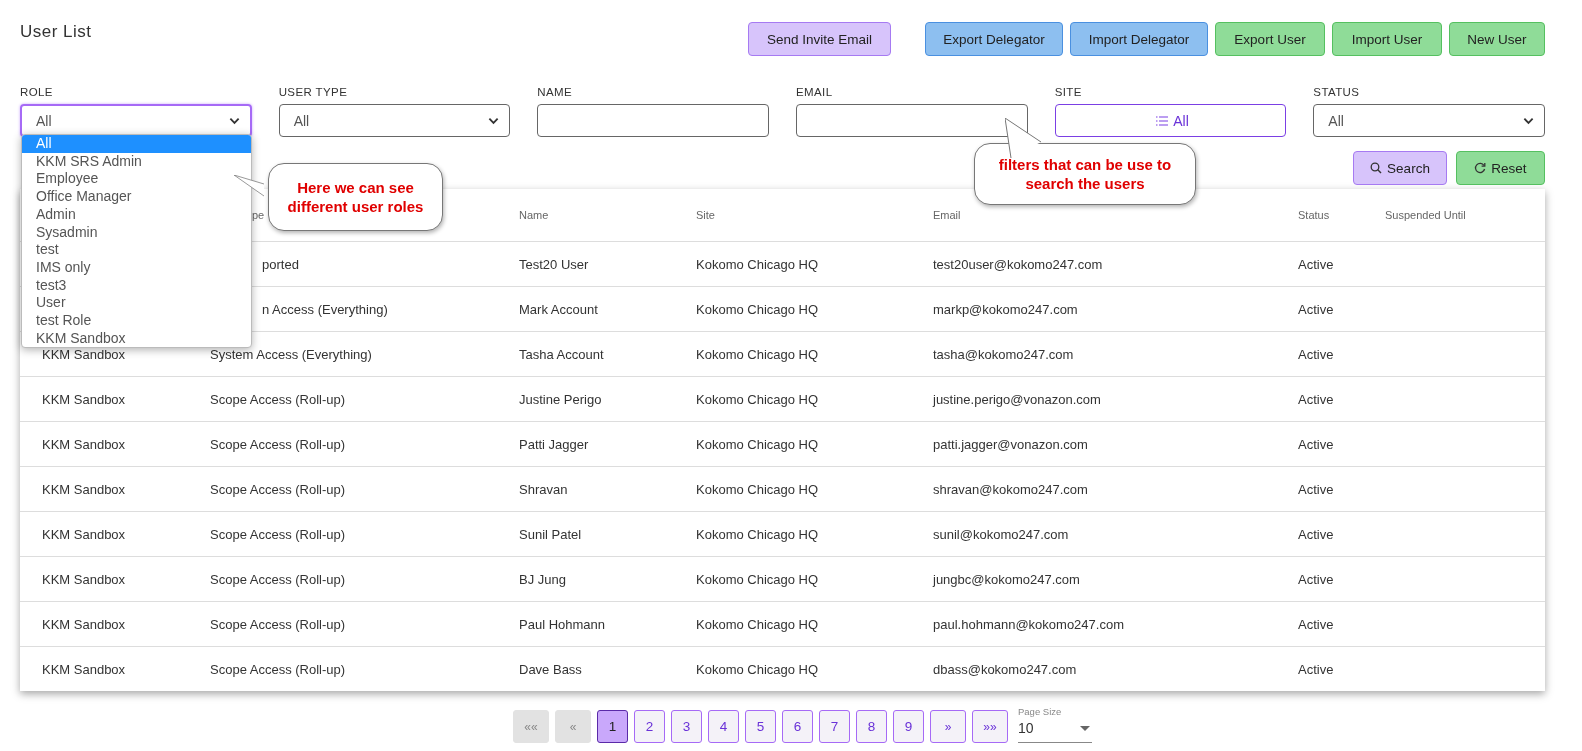  Describe the element at coordinates (560, 399) in the screenshot. I see `name-cell: Justine Perigo` at that location.